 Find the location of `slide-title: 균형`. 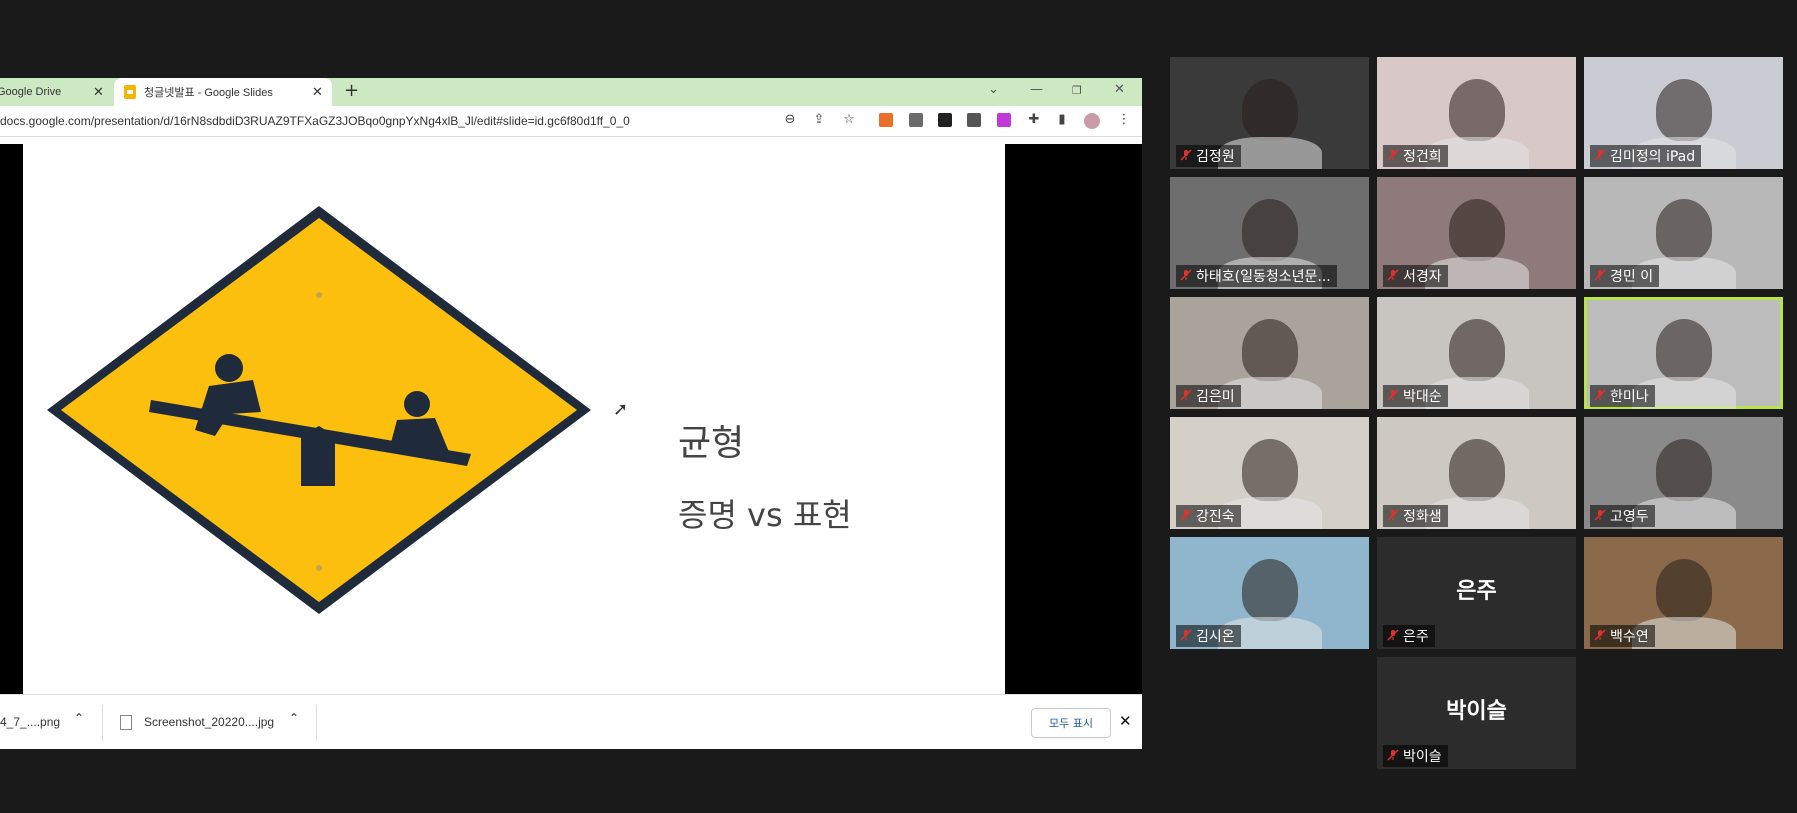

slide-title: 균형 is located at coordinates (711, 443).